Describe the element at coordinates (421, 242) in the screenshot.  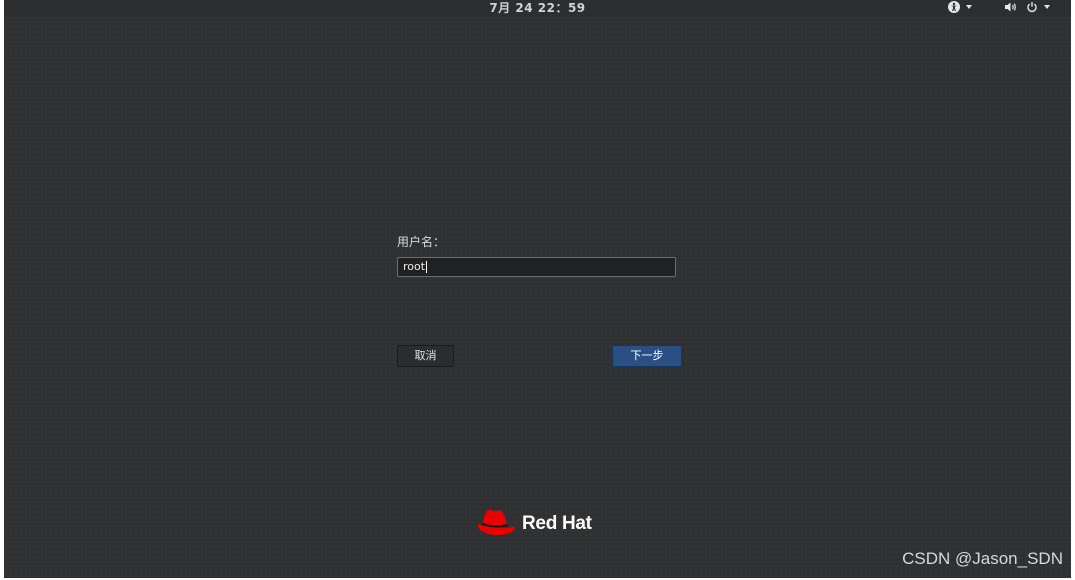
I see `username-label: 用户名：` at that location.